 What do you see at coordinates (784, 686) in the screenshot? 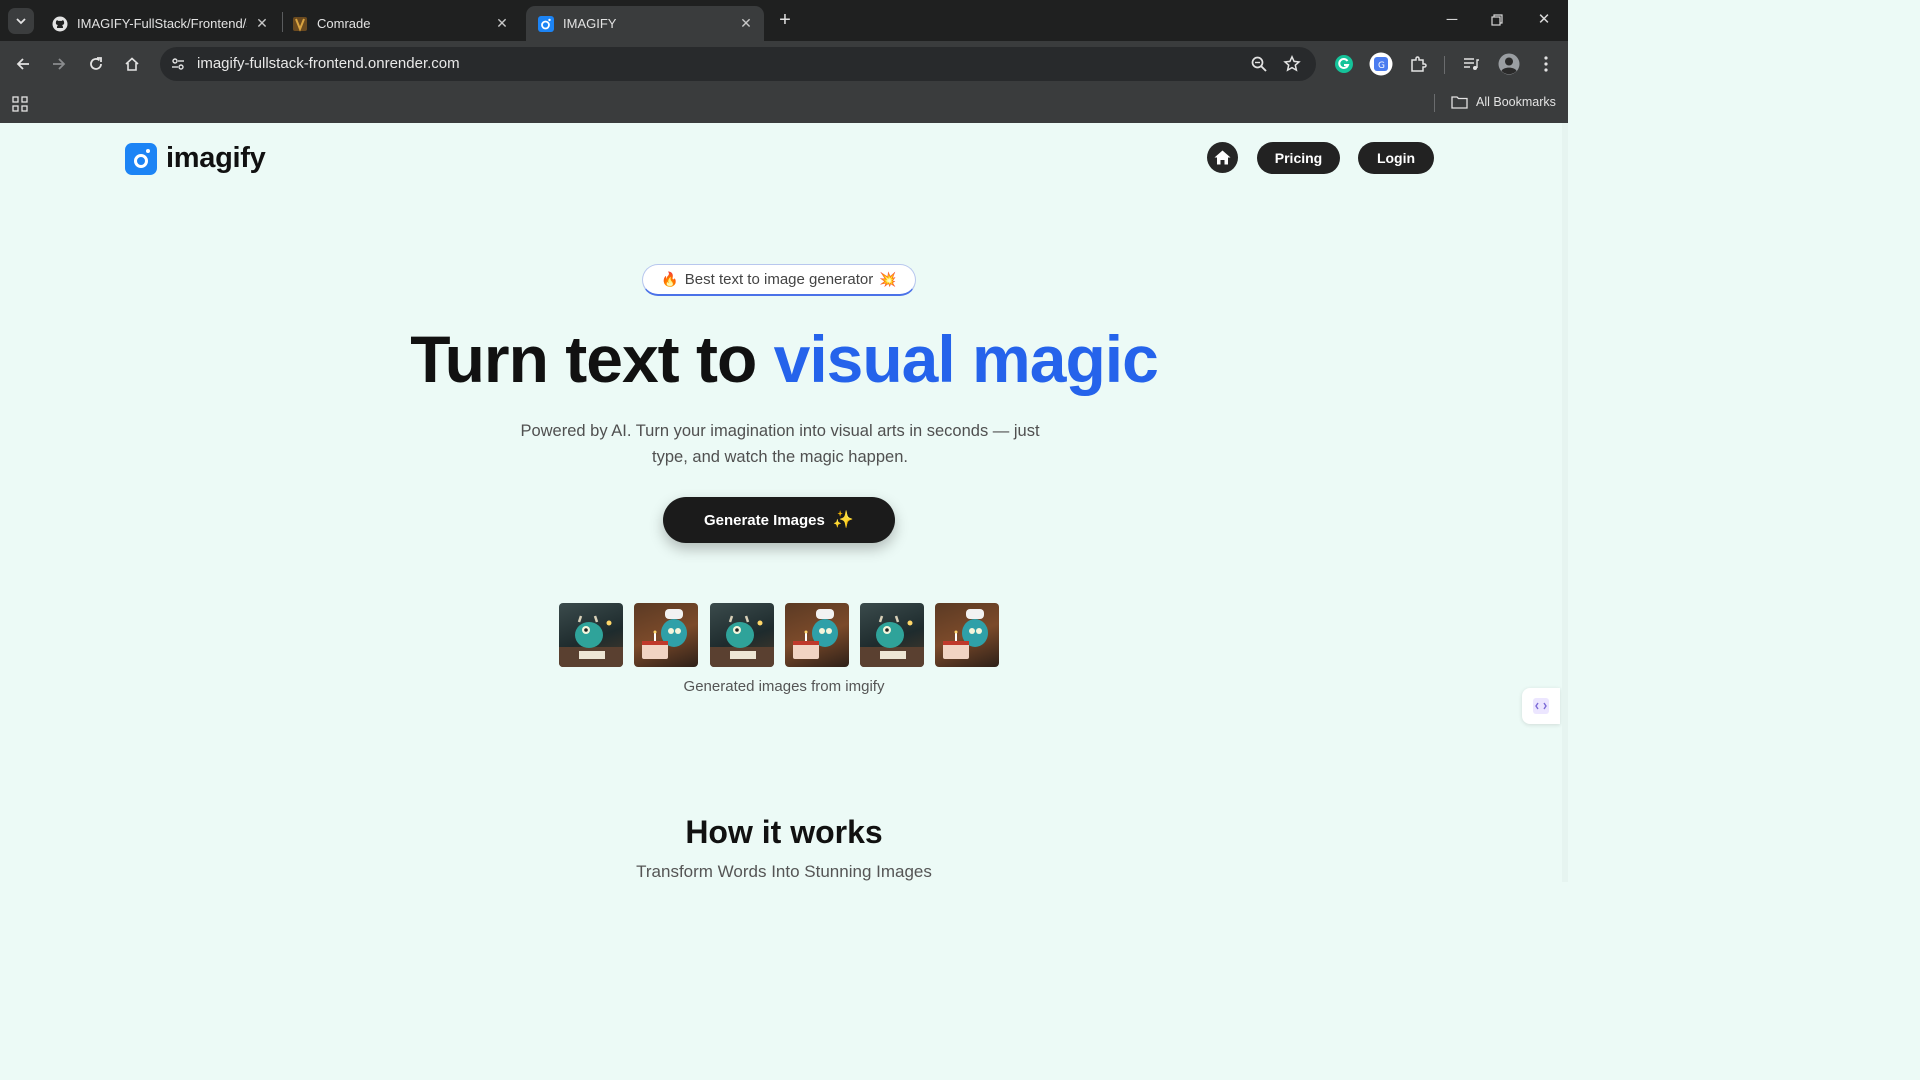
I see `thumbnails-caption: Generated images from imgify` at bounding box center [784, 686].